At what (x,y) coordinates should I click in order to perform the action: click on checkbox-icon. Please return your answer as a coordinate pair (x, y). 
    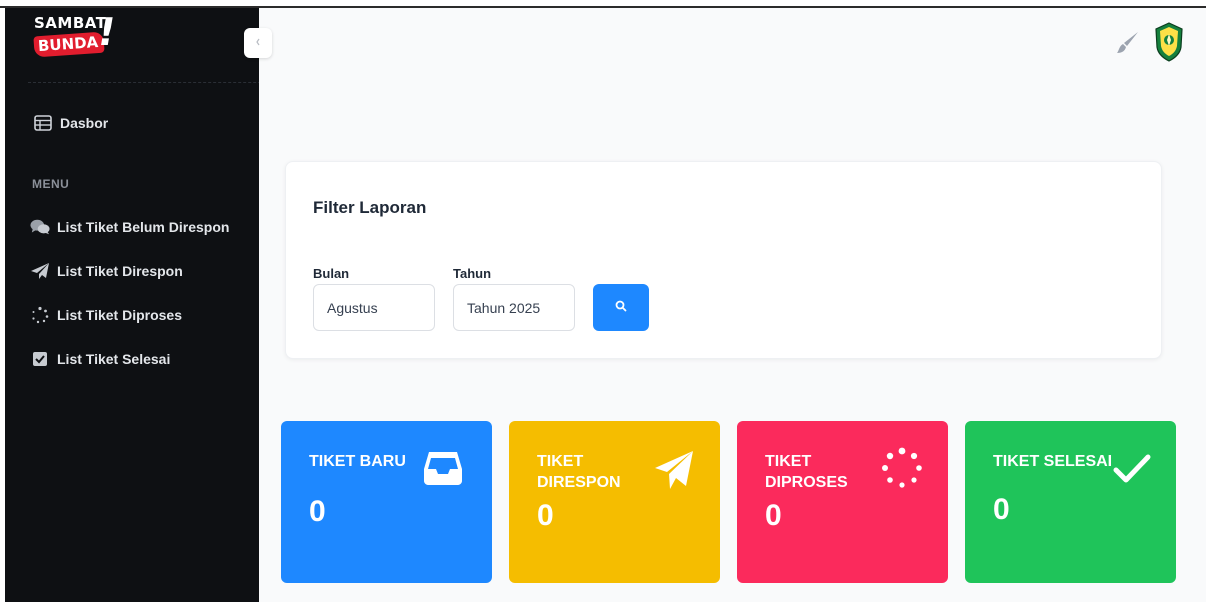
    Looking at the image, I should click on (40, 359).